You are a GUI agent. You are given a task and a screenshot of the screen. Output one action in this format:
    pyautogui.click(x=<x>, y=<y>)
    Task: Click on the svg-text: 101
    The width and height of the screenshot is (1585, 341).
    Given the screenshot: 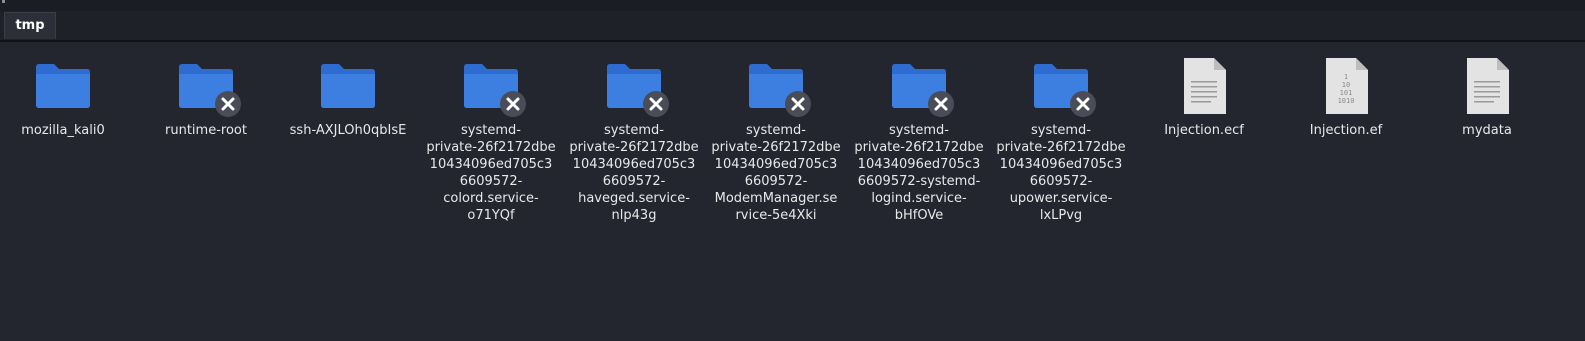 What is the action you would take?
    pyautogui.click(x=1346, y=93)
    